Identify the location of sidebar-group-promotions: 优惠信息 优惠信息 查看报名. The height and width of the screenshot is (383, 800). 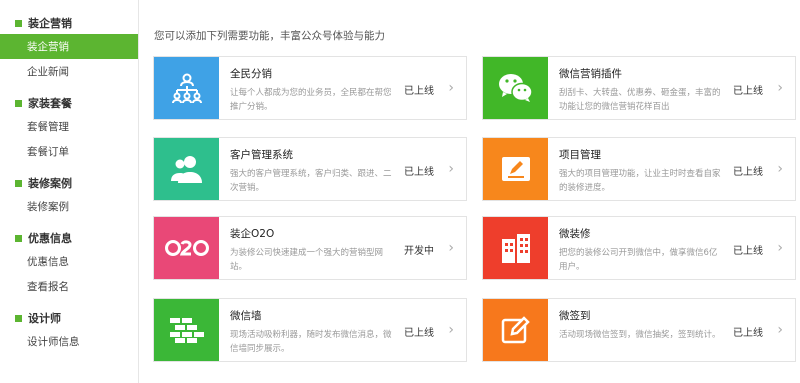
(69, 263).